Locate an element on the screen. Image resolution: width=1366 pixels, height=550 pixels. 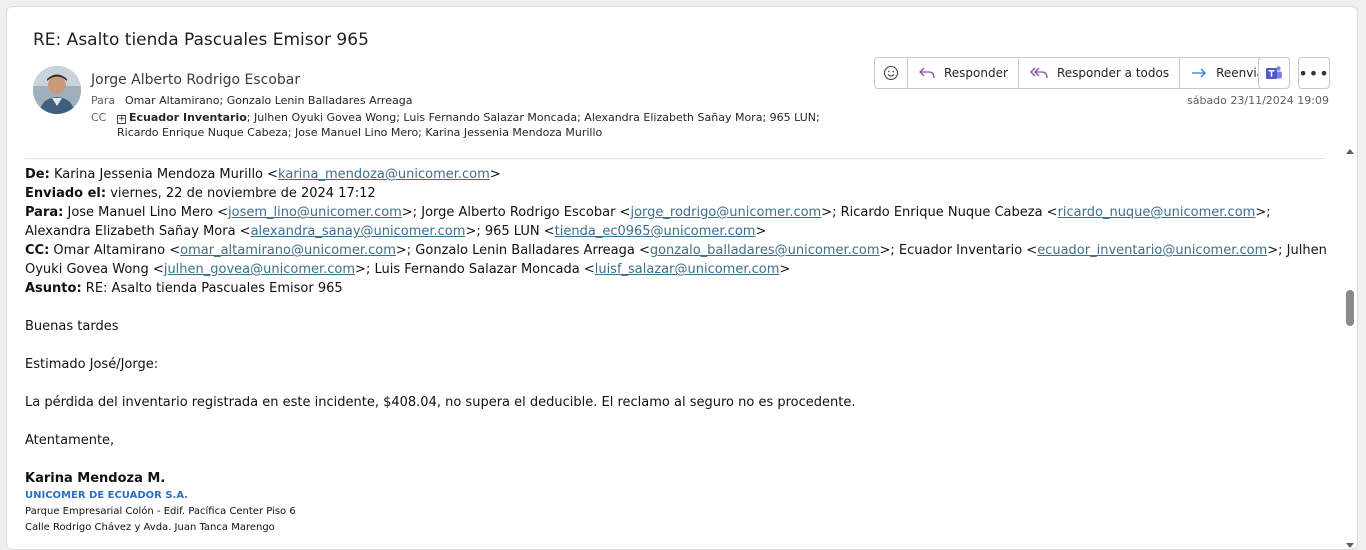
quoted-to-email-link: tienda_ec0965@unicomer.com is located at coordinates (655, 231).